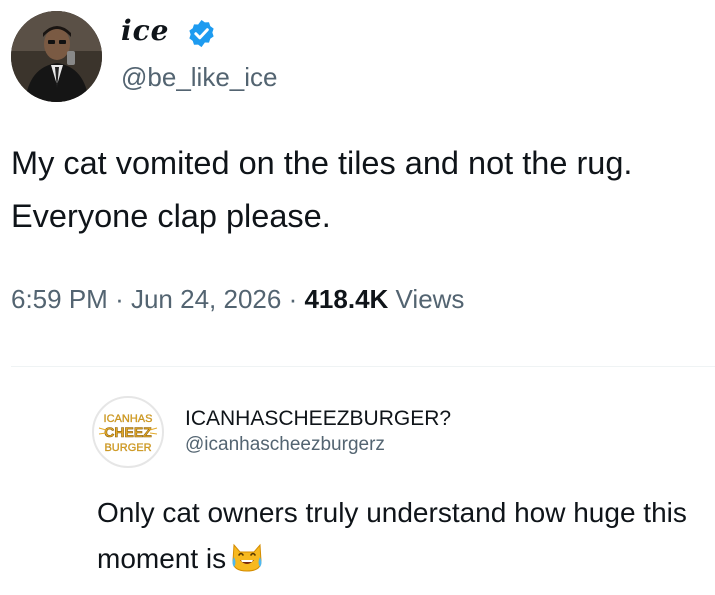  I want to click on logo-line-2: CHEEZ, so click(128, 432).